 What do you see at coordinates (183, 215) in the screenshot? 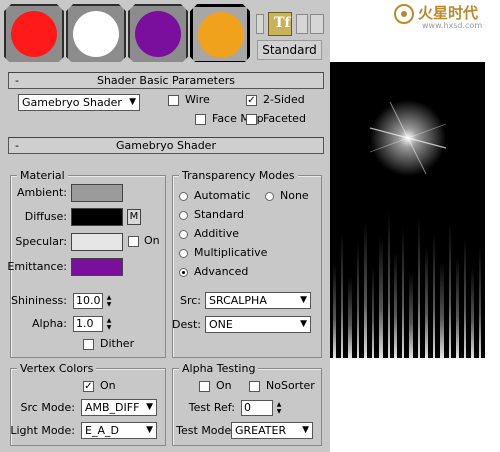
I see `standard-radio` at bounding box center [183, 215].